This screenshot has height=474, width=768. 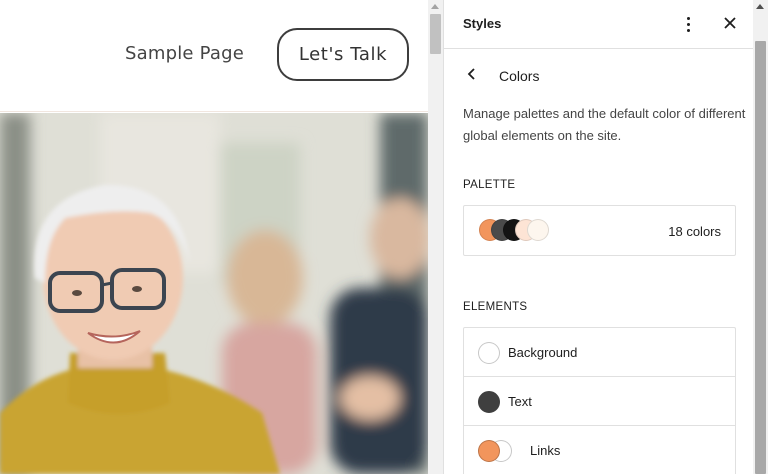 I want to click on lets-talk-button: Let's Talk, so click(x=343, y=54).